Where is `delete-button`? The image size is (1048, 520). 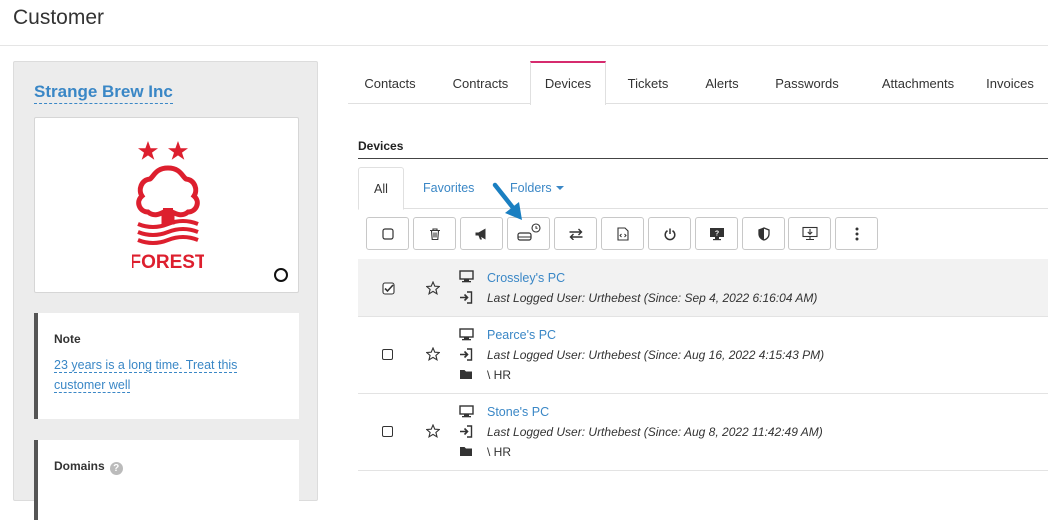 delete-button is located at coordinates (434, 233).